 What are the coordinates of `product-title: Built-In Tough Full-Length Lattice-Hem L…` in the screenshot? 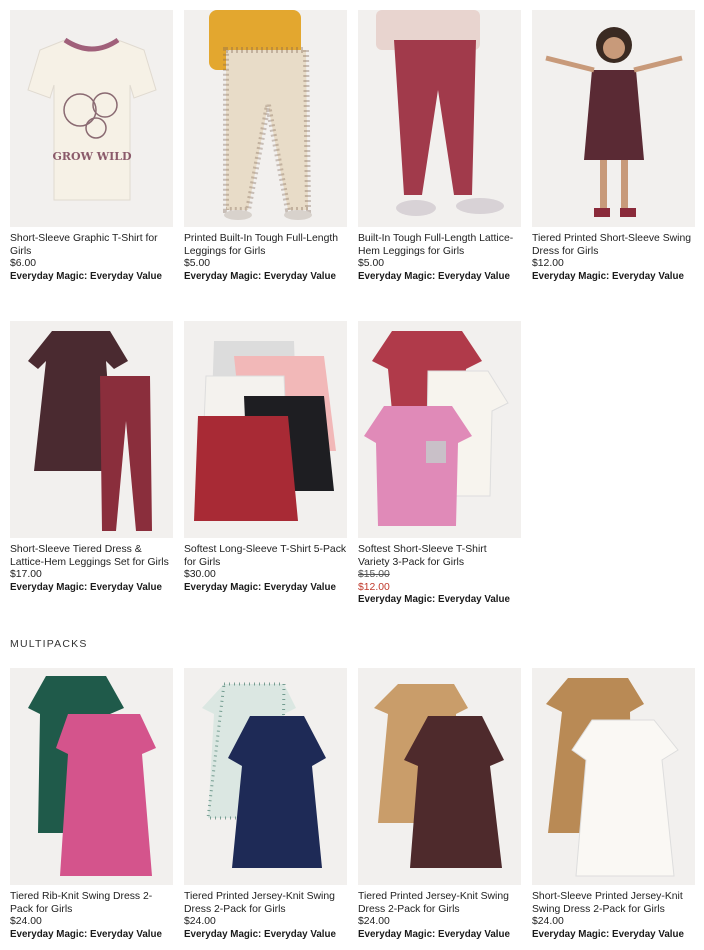 It's located at (439, 245).